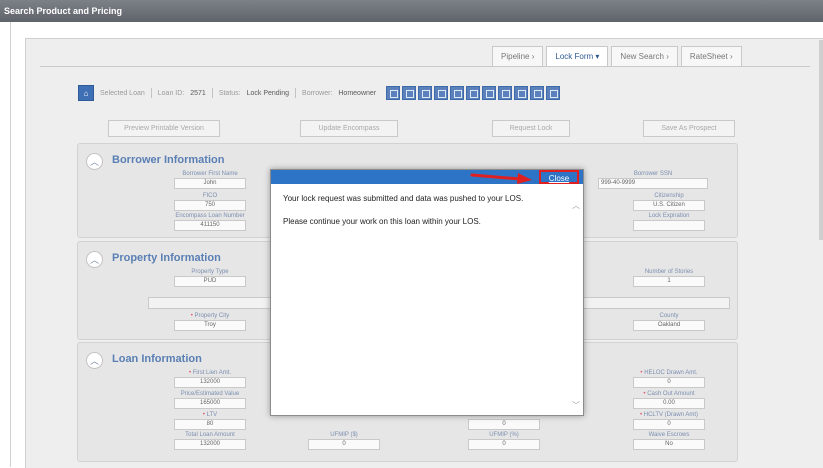  What do you see at coordinates (669, 424) in the screenshot?
I see `hcltv-input: 0` at bounding box center [669, 424].